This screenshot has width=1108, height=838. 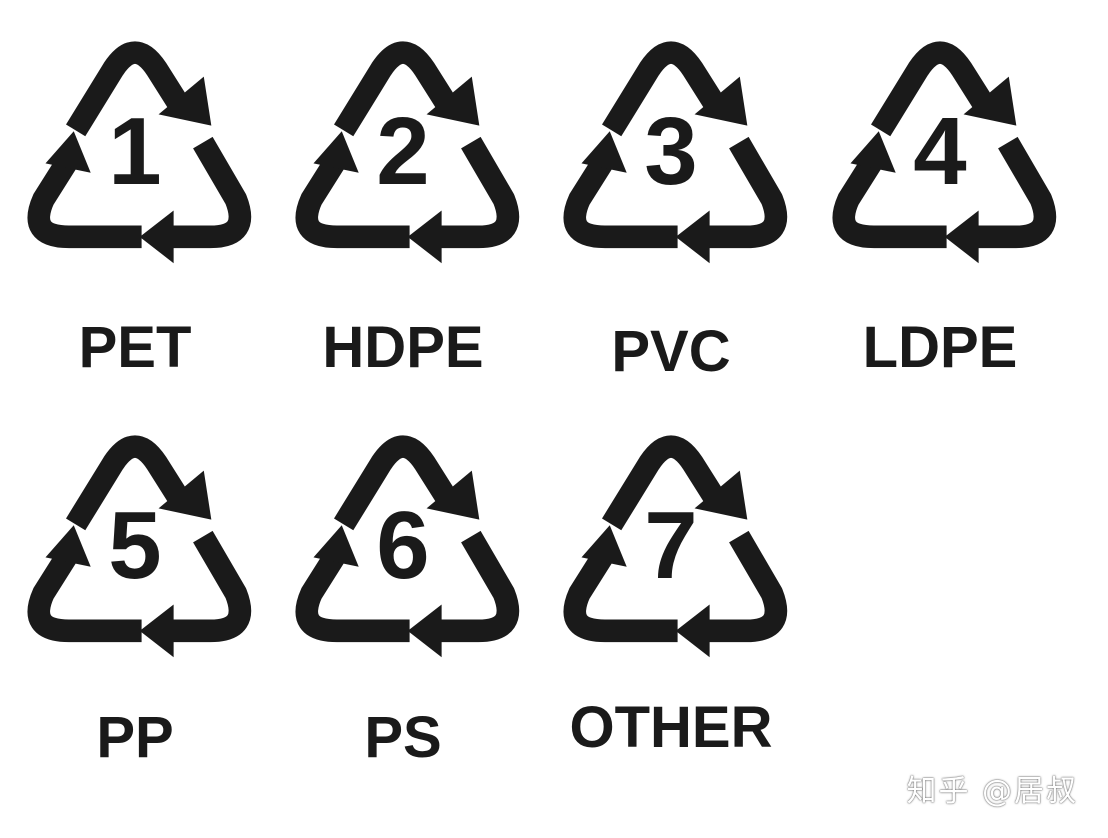 I want to click on resin-number: 1, so click(x=135, y=151).